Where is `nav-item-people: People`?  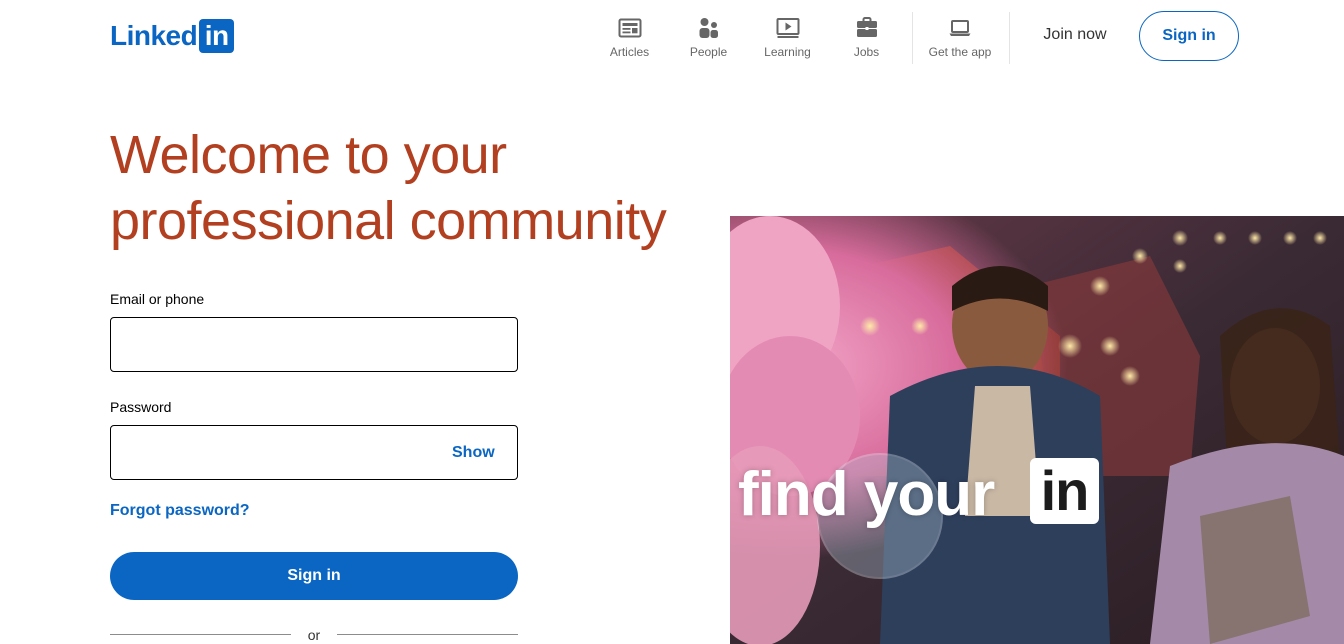
nav-item-people: People is located at coordinates (708, 37).